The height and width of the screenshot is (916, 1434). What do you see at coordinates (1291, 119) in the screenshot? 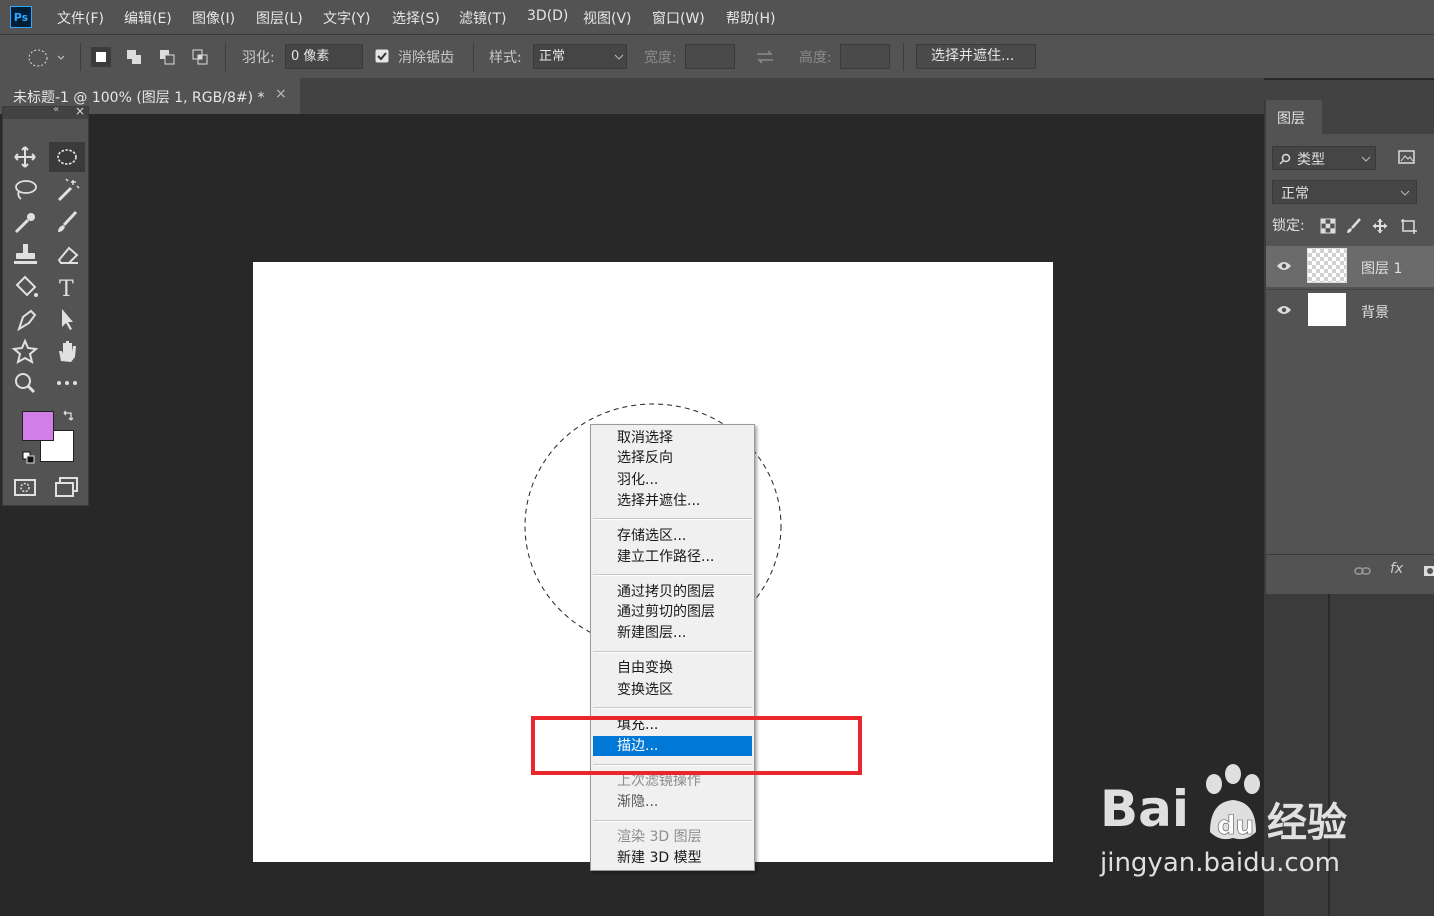
I see `tab-layers-label: 图层` at bounding box center [1291, 119].